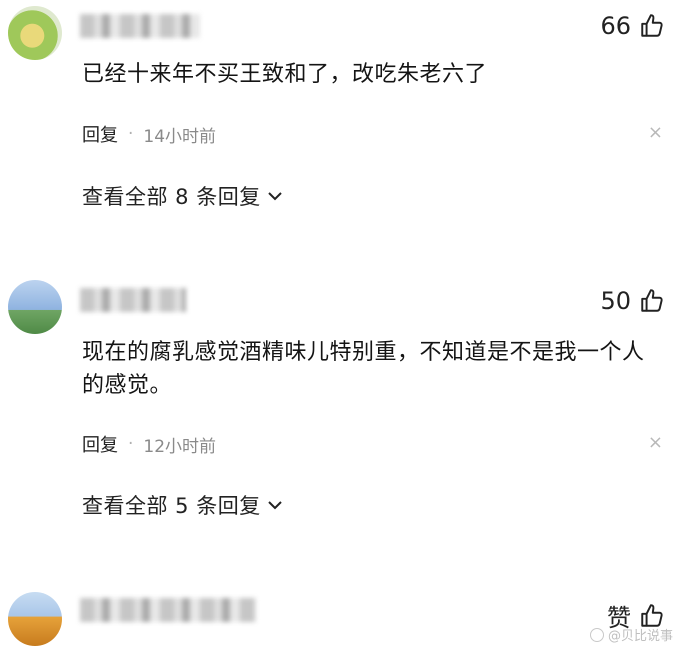 This screenshot has width=677, height=658. What do you see at coordinates (632, 301) in the screenshot?
I see `like-button: 50` at bounding box center [632, 301].